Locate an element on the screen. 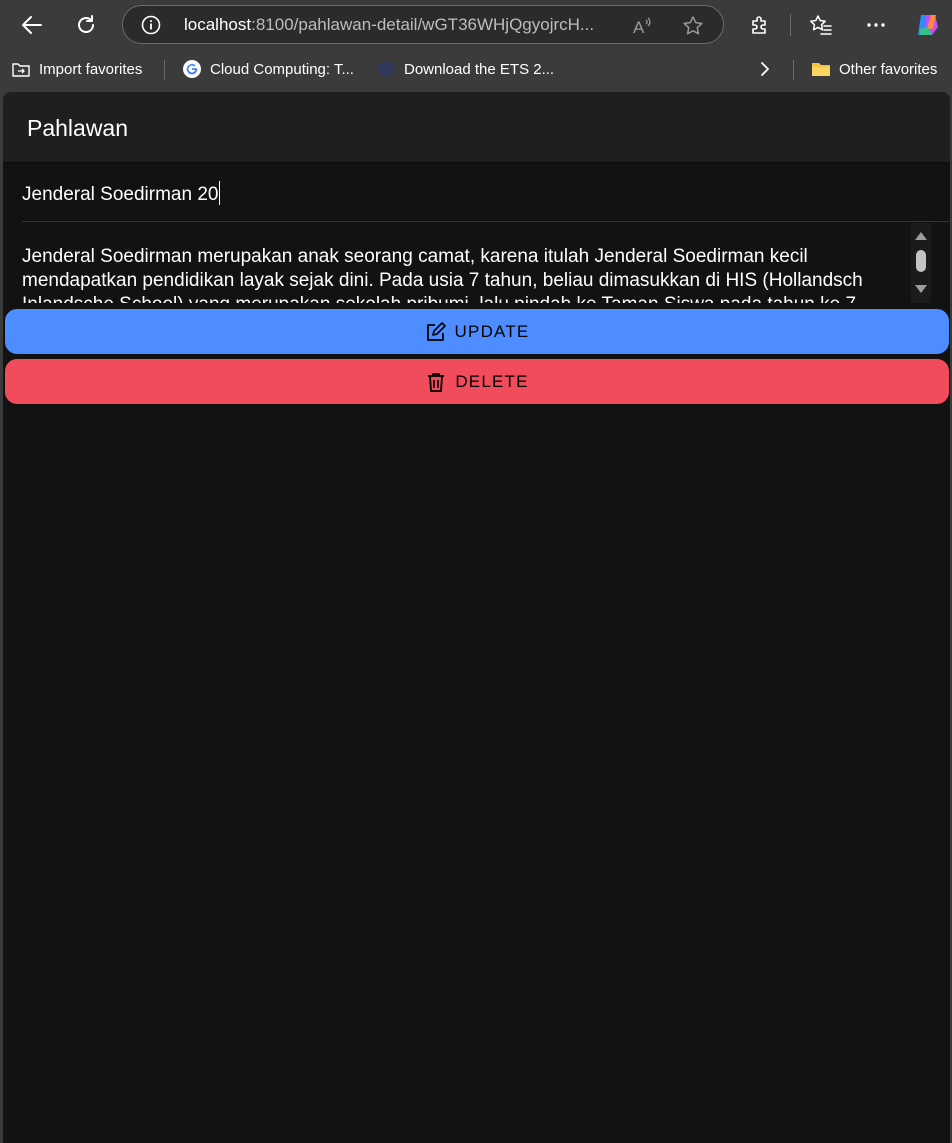 This screenshot has height=1143, width=952. favorites-overflow-button is located at coordinates (765, 69).